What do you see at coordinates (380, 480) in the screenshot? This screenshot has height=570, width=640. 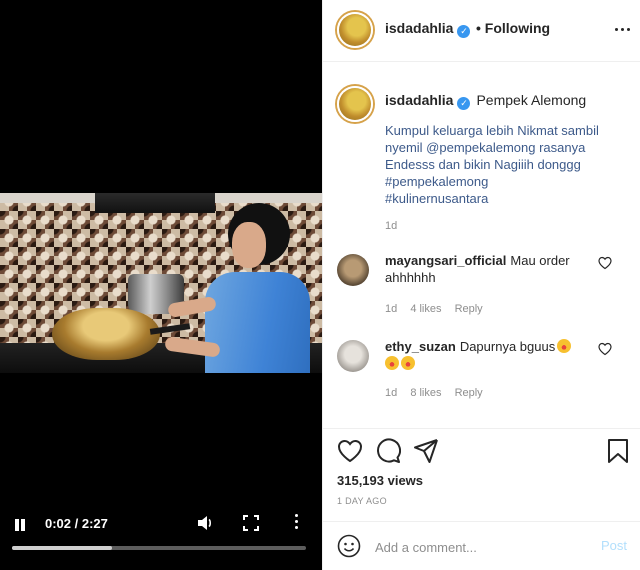 I see `view-count: 315,193 views` at bounding box center [380, 480].